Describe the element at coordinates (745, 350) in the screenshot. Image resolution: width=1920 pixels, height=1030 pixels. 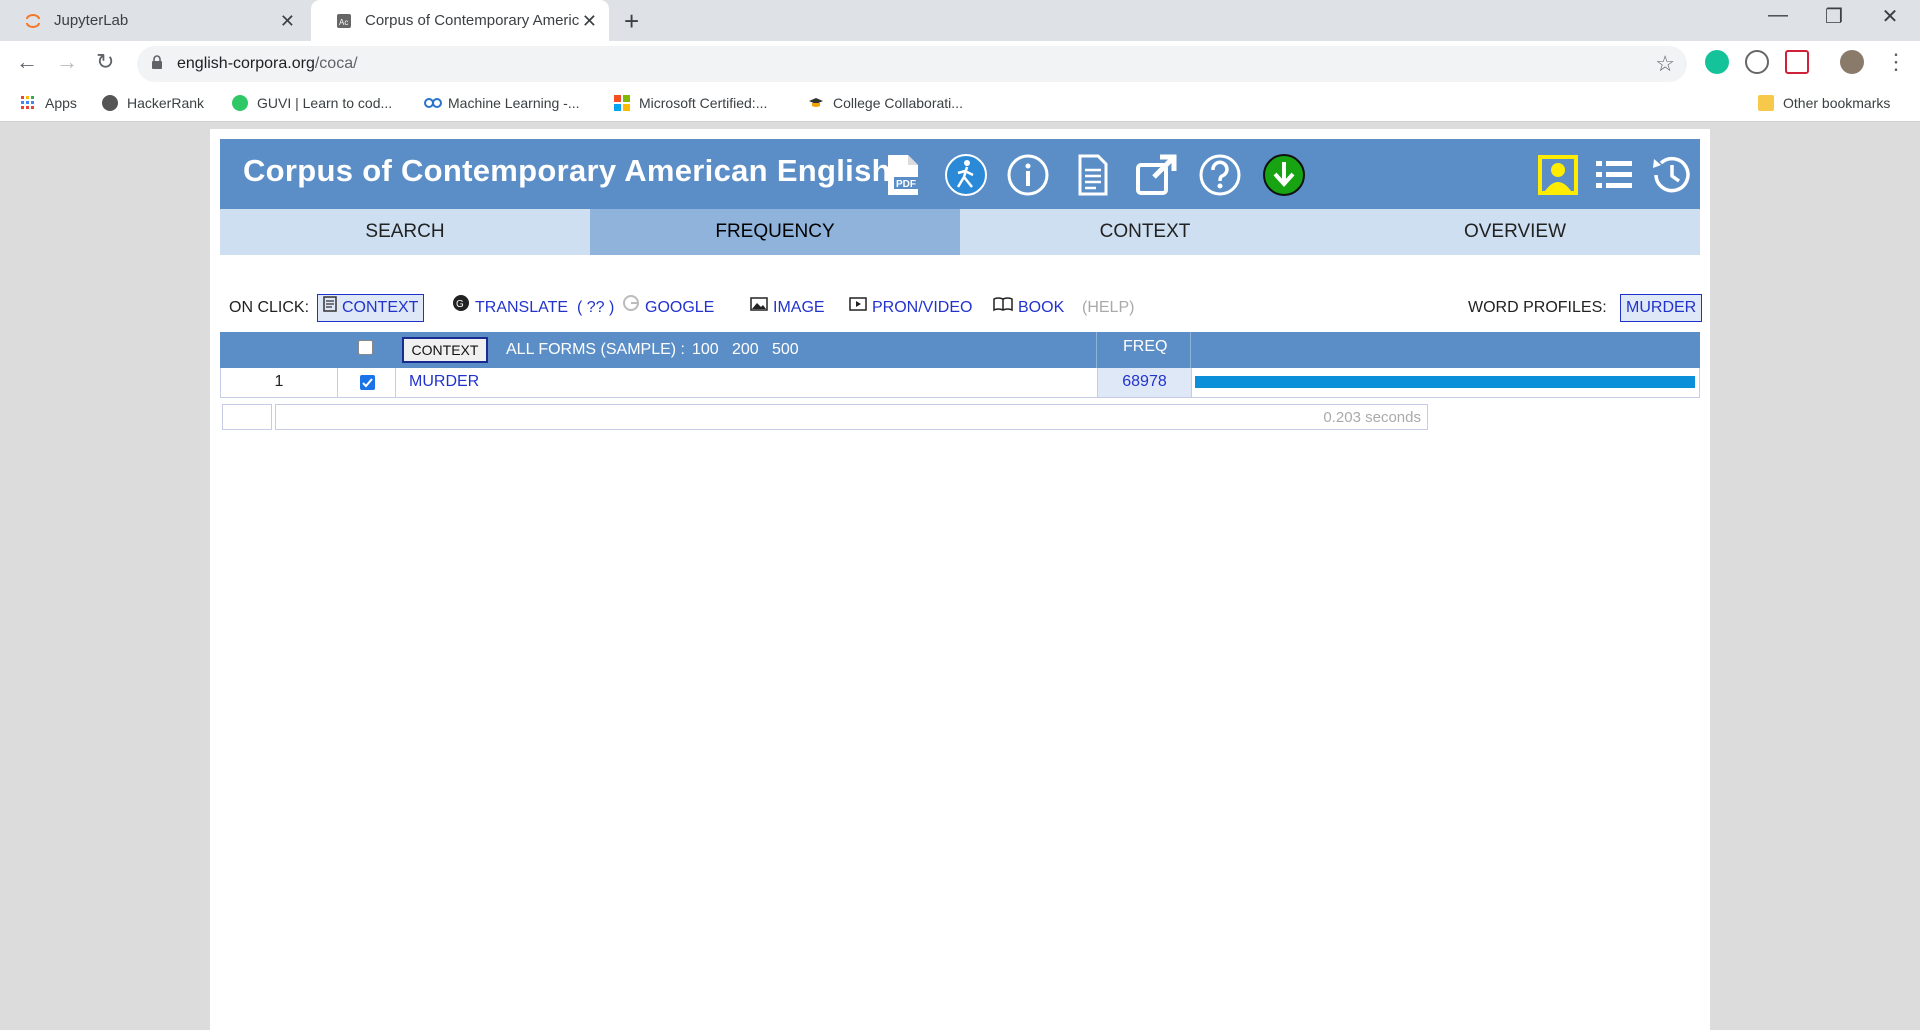
I see `sample-200-link: 200` at that location.